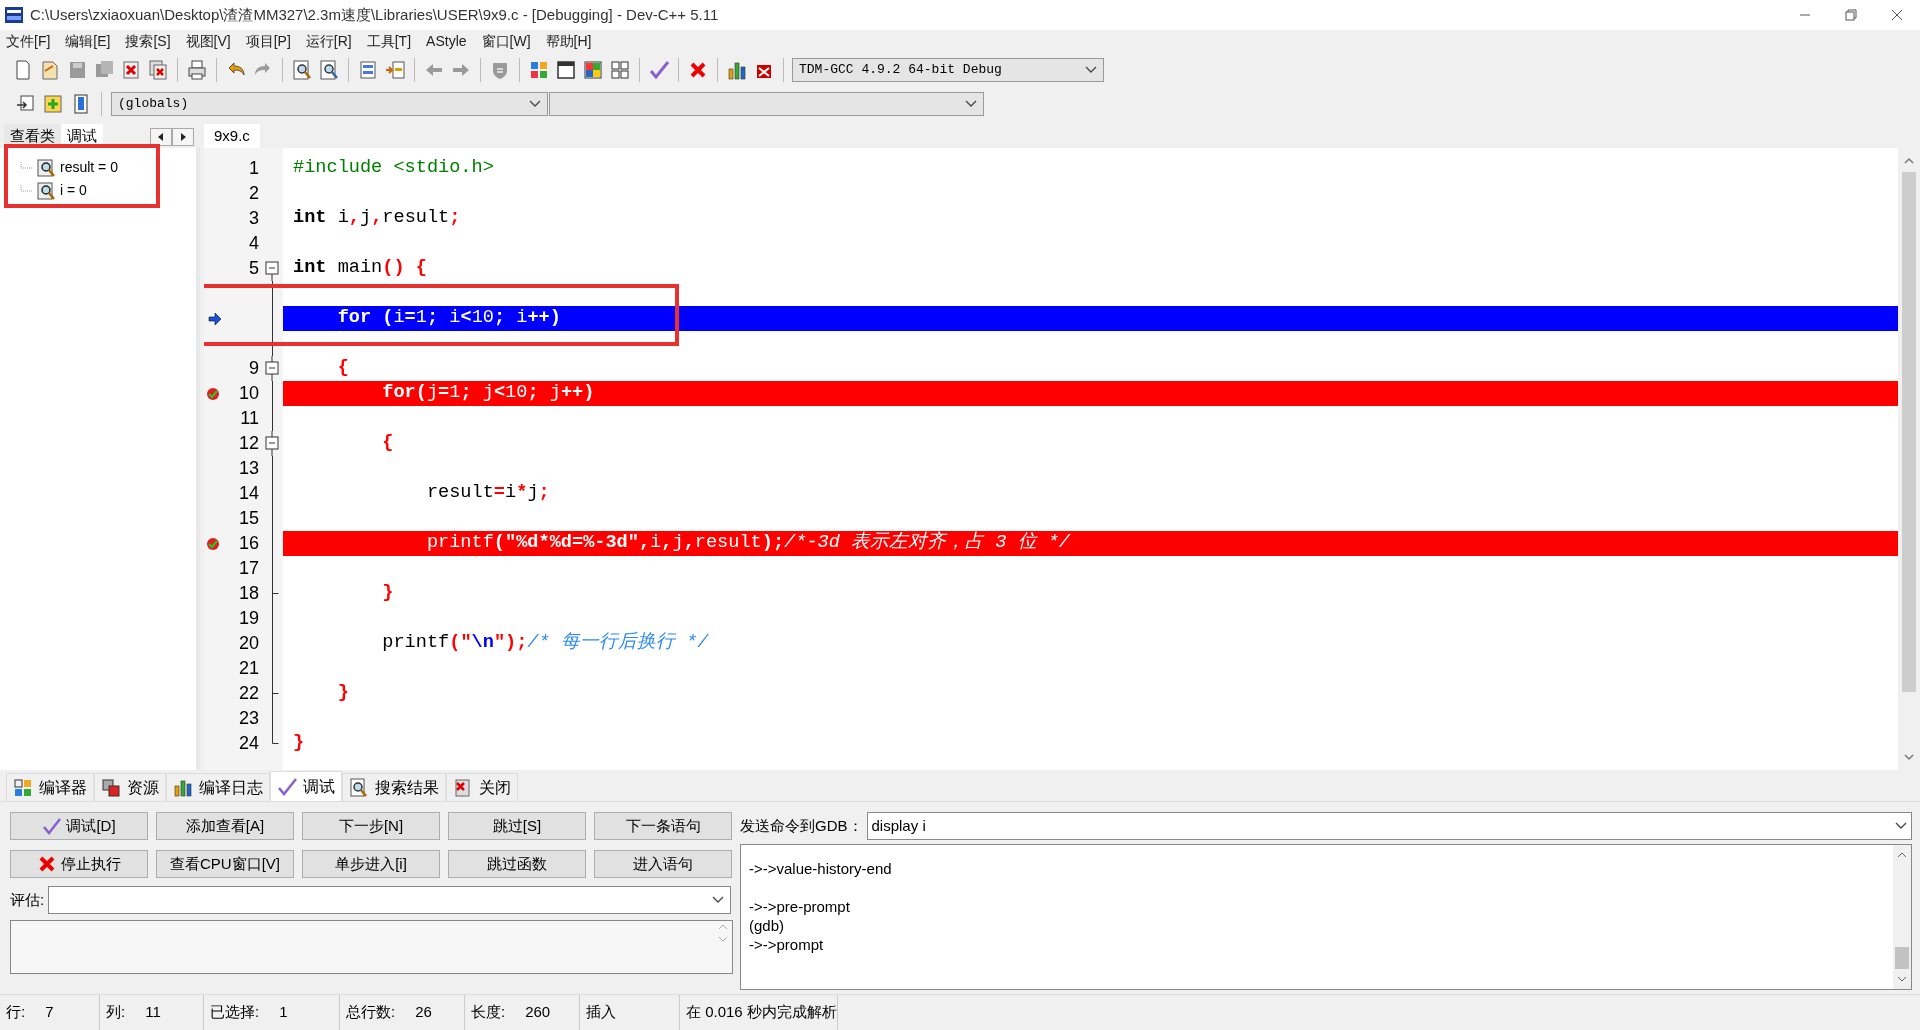 The height and width of the screenshot is (1030, 1920). I want to click on bar-chart-icon, so click(737, 70).